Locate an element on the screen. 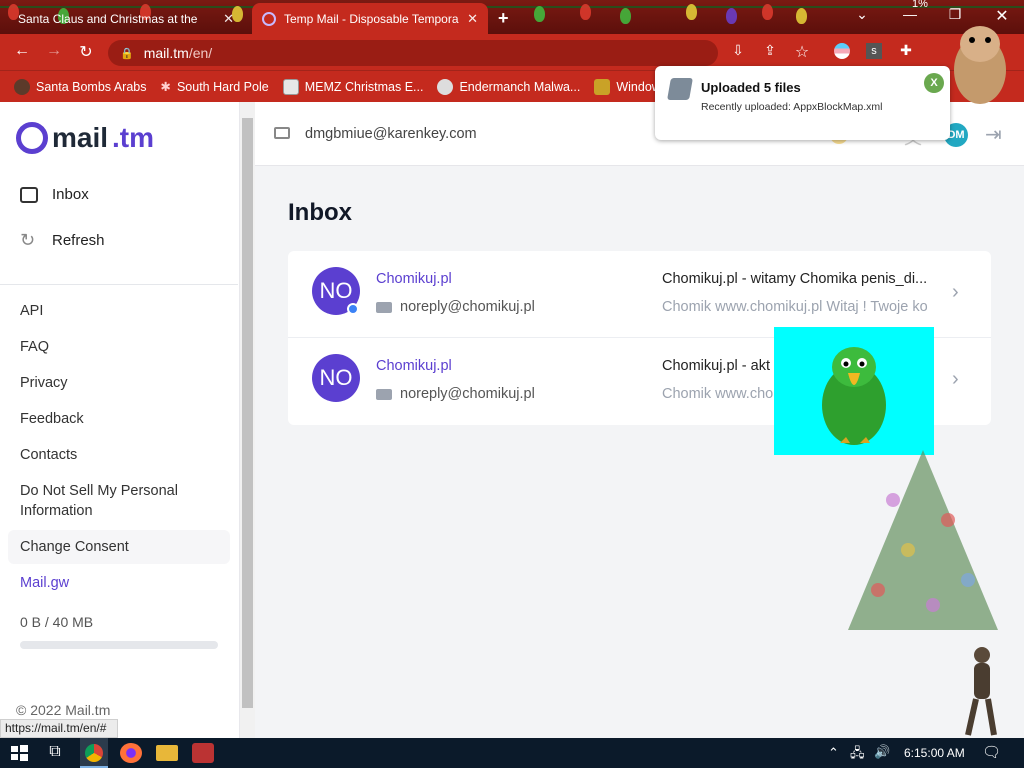  extension-flag-icon is located at coordinates (842, 51).